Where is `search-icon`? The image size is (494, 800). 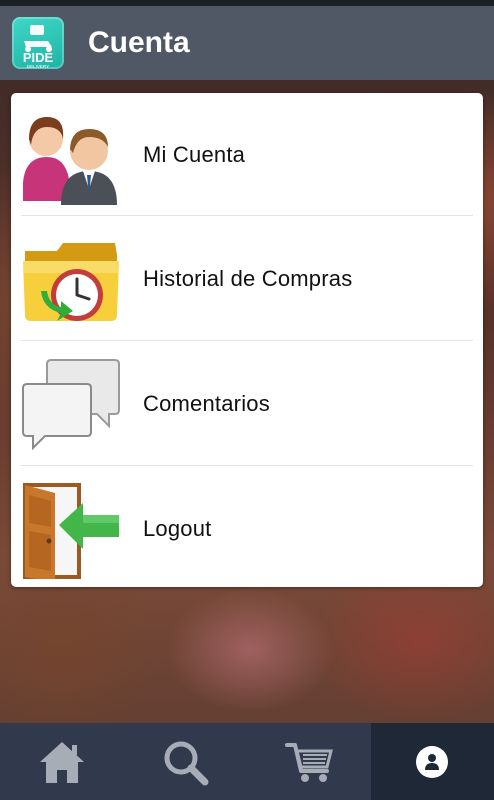
search-icon is located at coordinates (186, 763).